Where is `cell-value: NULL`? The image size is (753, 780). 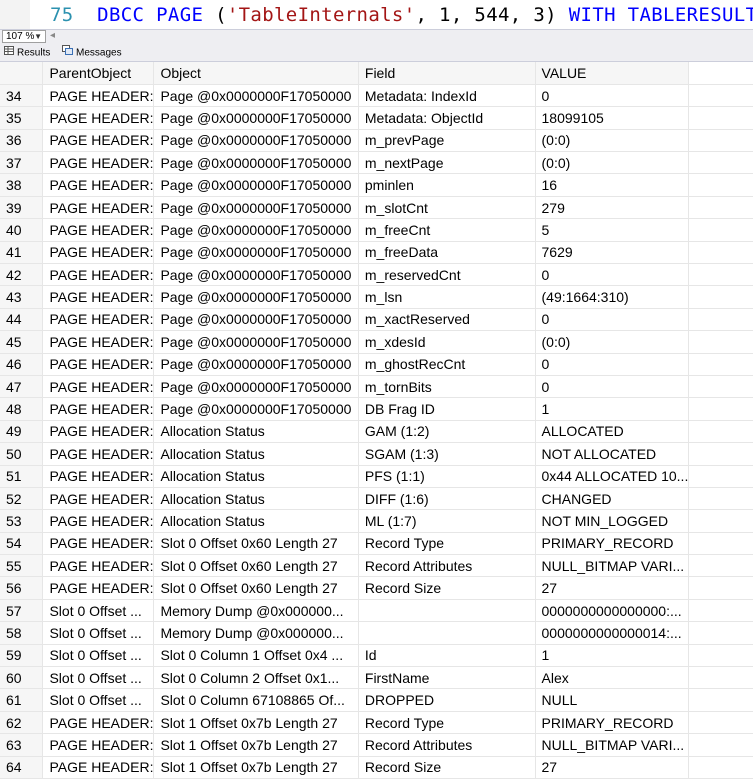 cell-value: NULL is located at coordinates (612, 700).